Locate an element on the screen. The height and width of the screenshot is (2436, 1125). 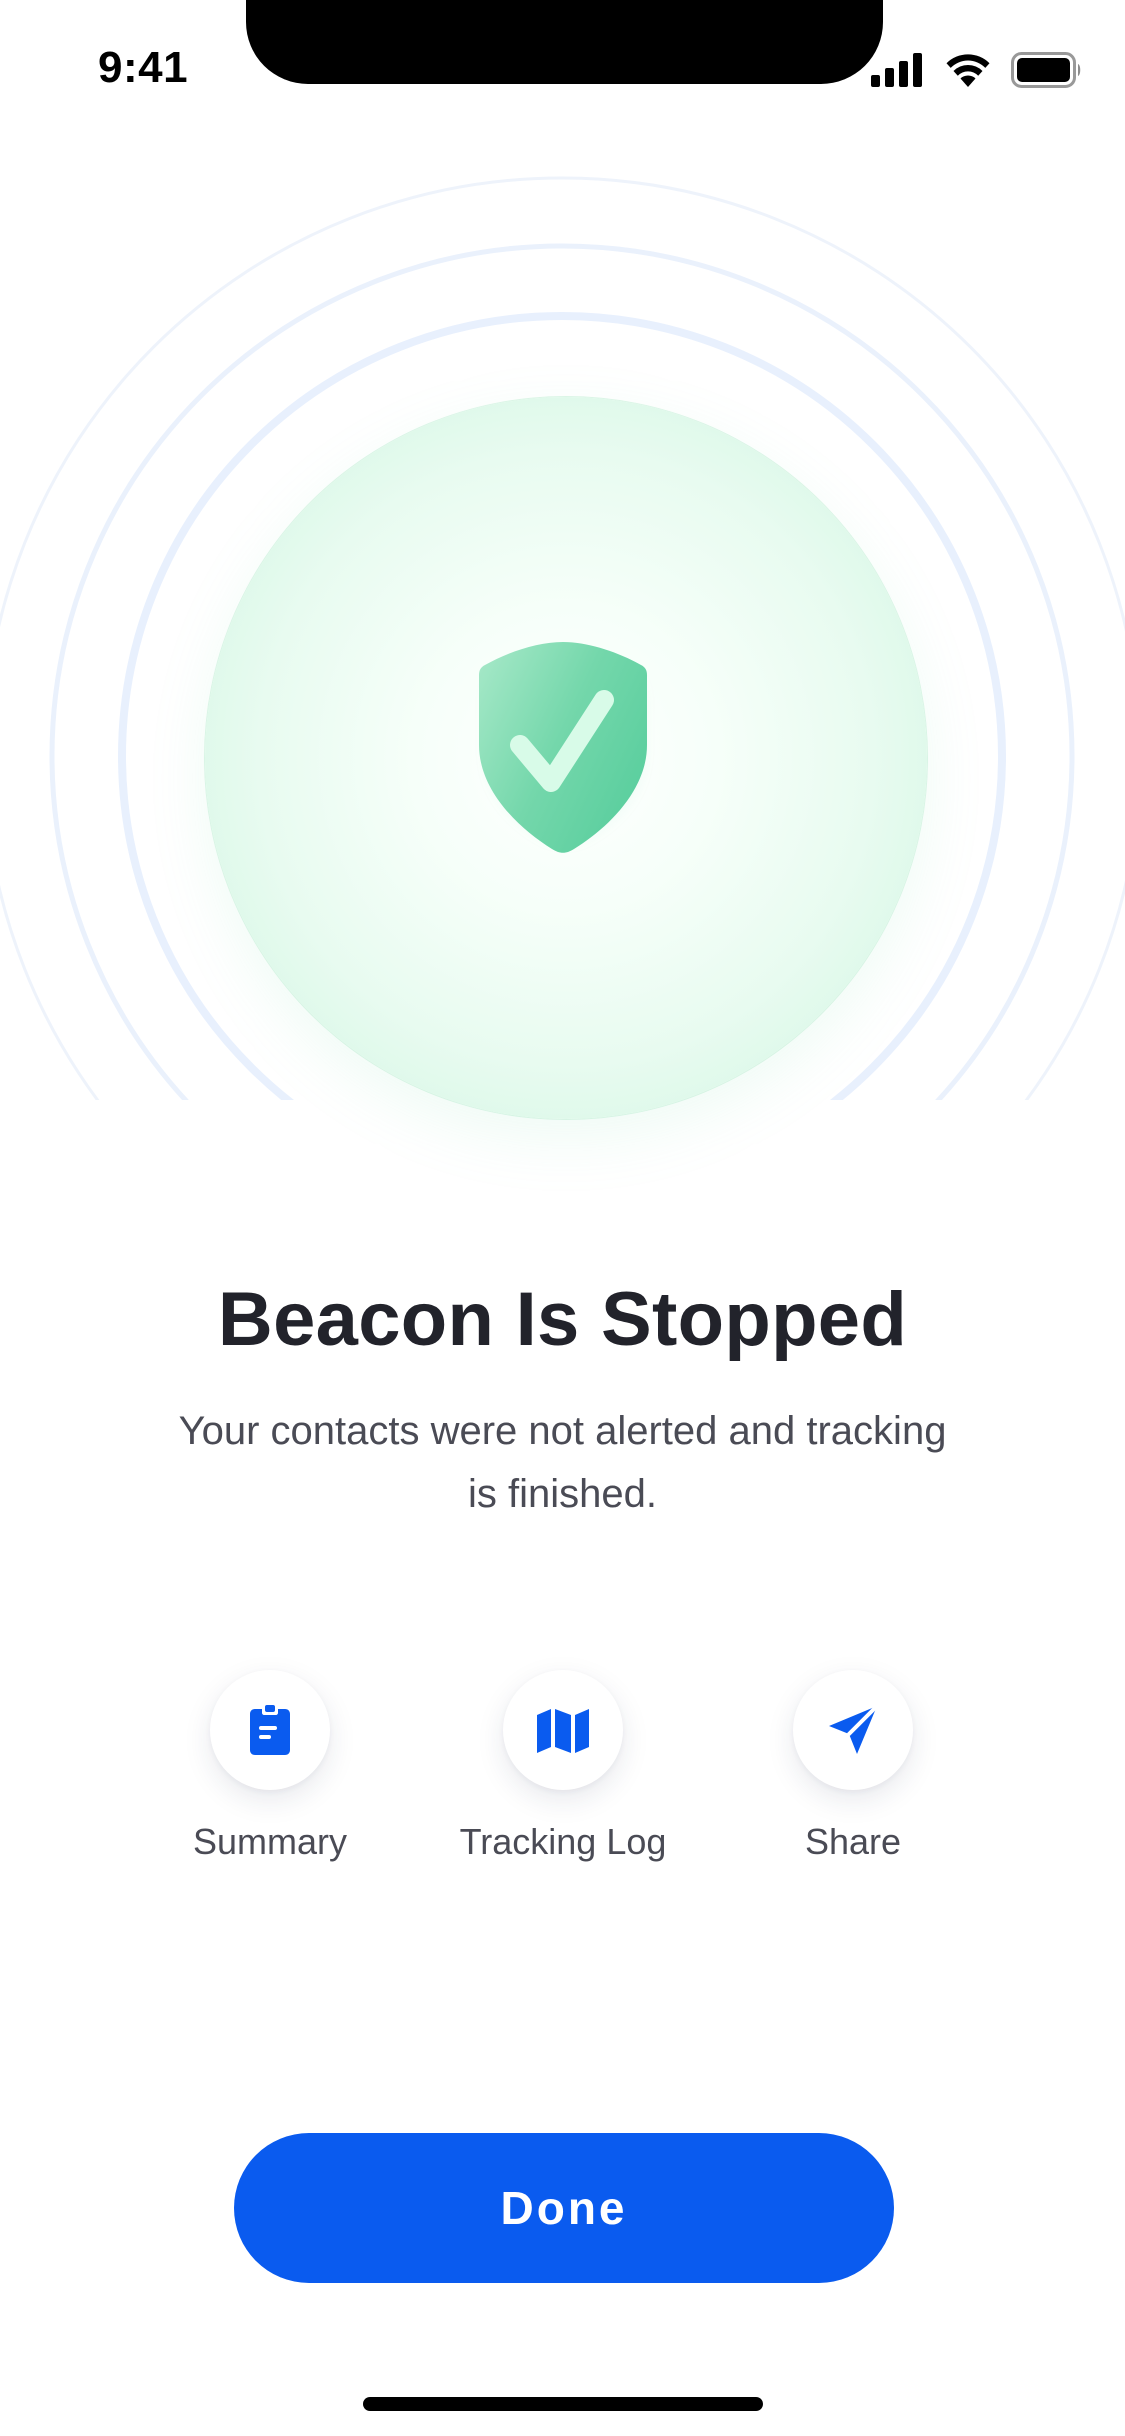
shield-check-icon is located at coordinates (565, 755).